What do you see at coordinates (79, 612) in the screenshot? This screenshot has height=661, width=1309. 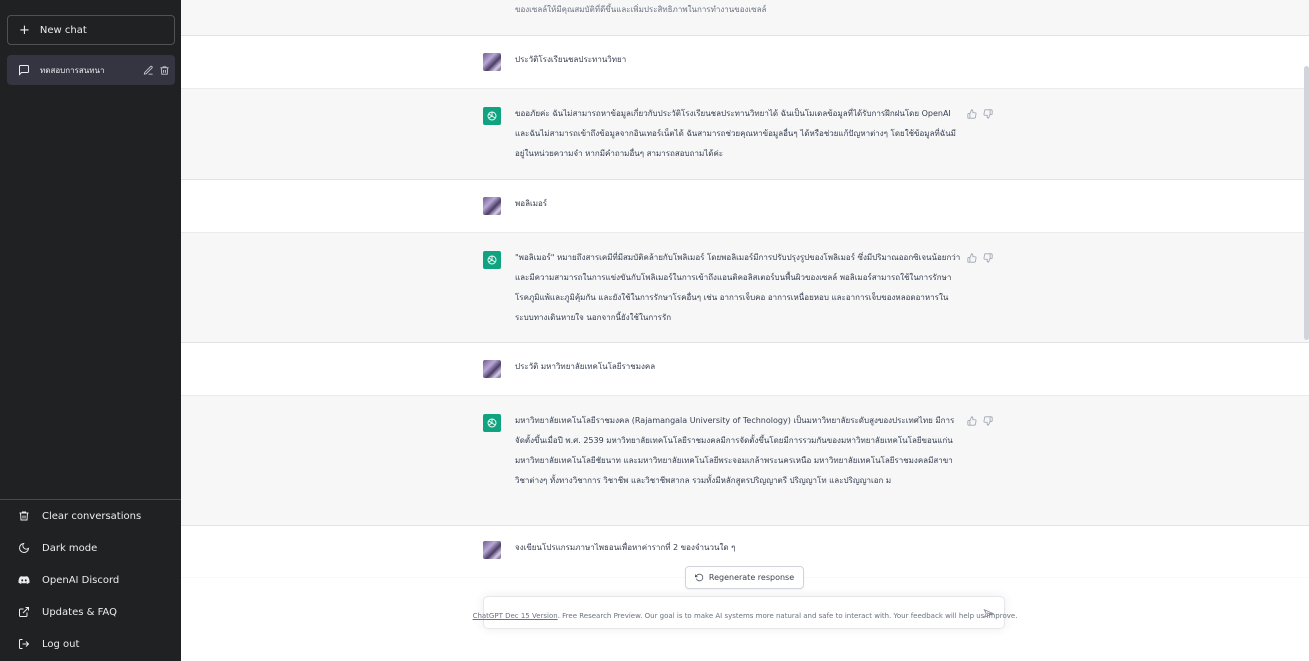 I see `updates-faq-label: Updates & FAQ` at bounding box center [79, 612].